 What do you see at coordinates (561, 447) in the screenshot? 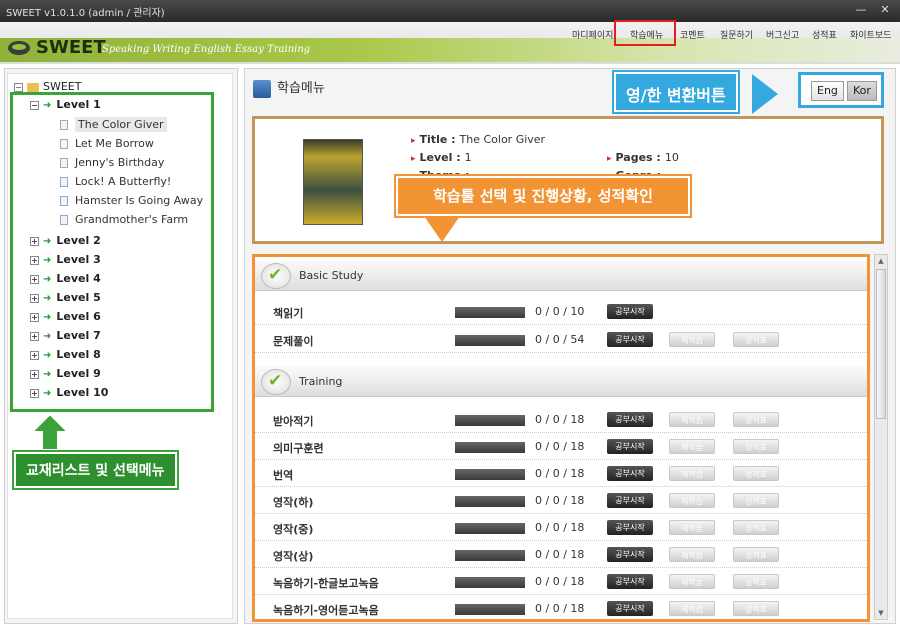
I see `study-row: 의미구훈련 0 / 0 / 18 공부시작 재학습 성적표` at bounding box center [561, 447].